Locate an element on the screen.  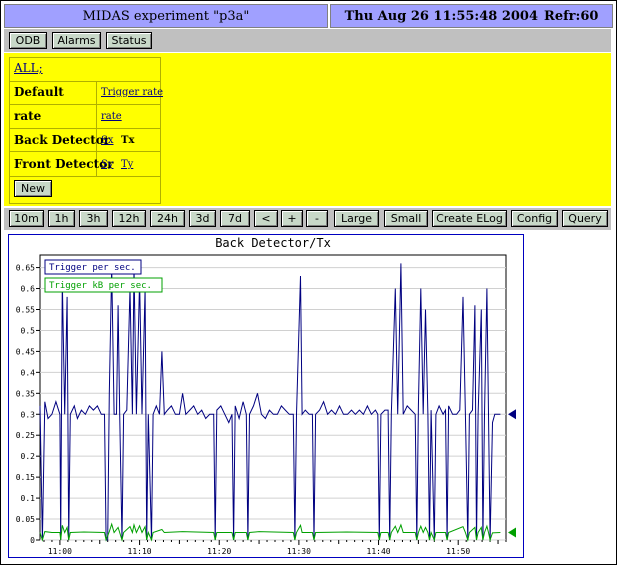
range-12h-button: 12h is located at coordinates (129, 218).